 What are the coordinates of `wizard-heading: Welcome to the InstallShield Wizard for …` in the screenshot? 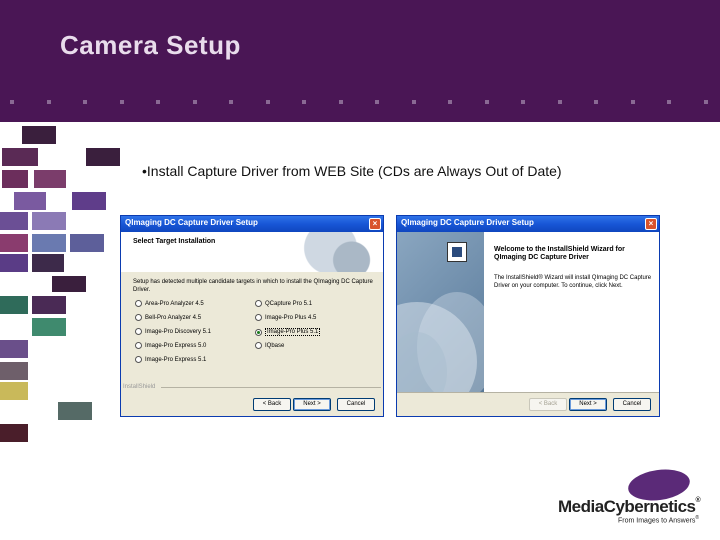 It's located at (559, 253).